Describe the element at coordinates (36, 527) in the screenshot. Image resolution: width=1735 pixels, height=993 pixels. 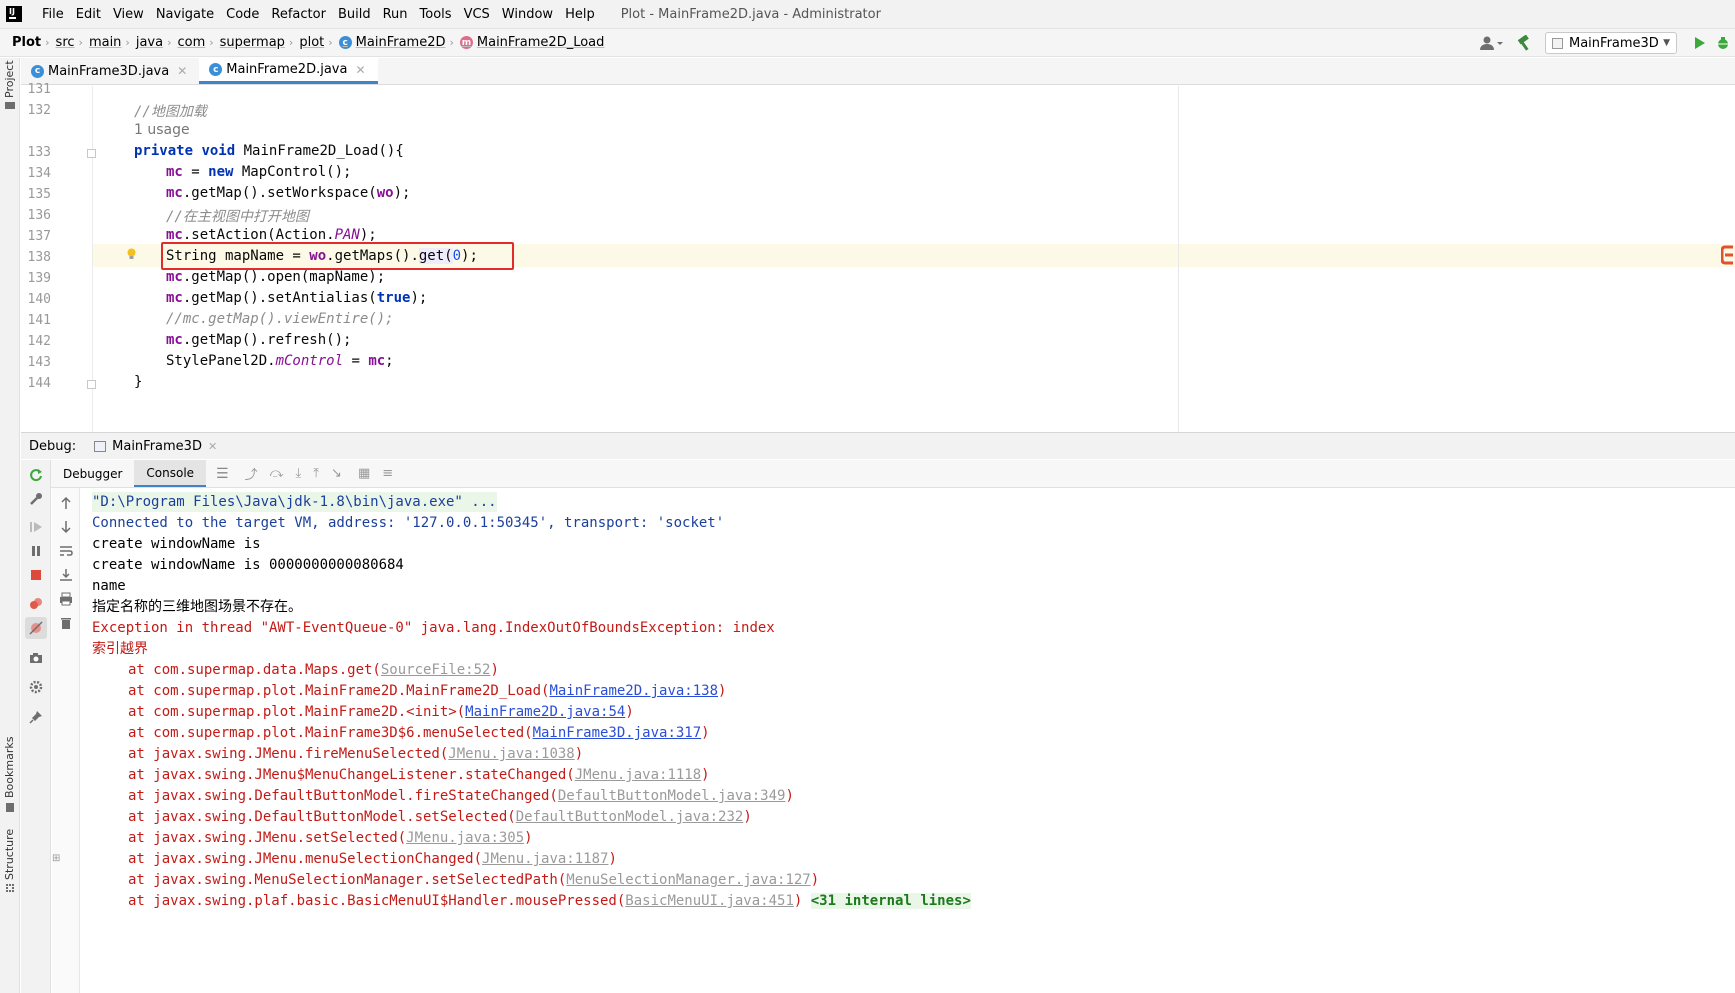
I see `resume-icon` at that location.